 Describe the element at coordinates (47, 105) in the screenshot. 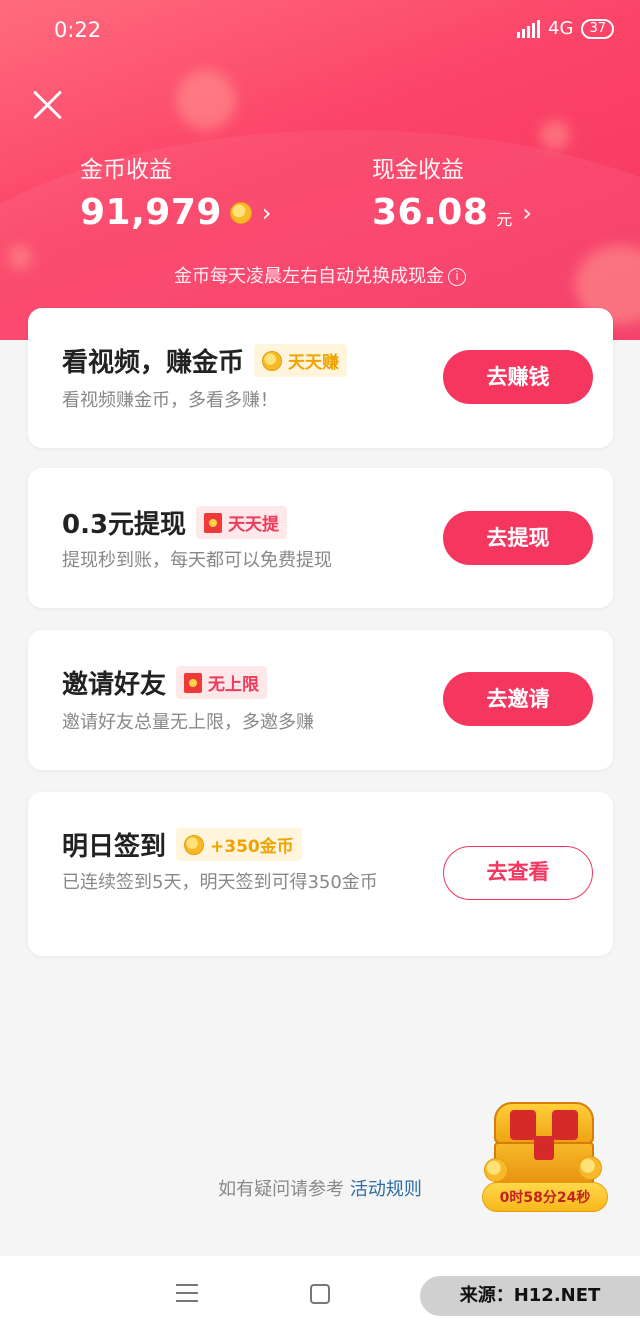

I see `close-icon` at that location.